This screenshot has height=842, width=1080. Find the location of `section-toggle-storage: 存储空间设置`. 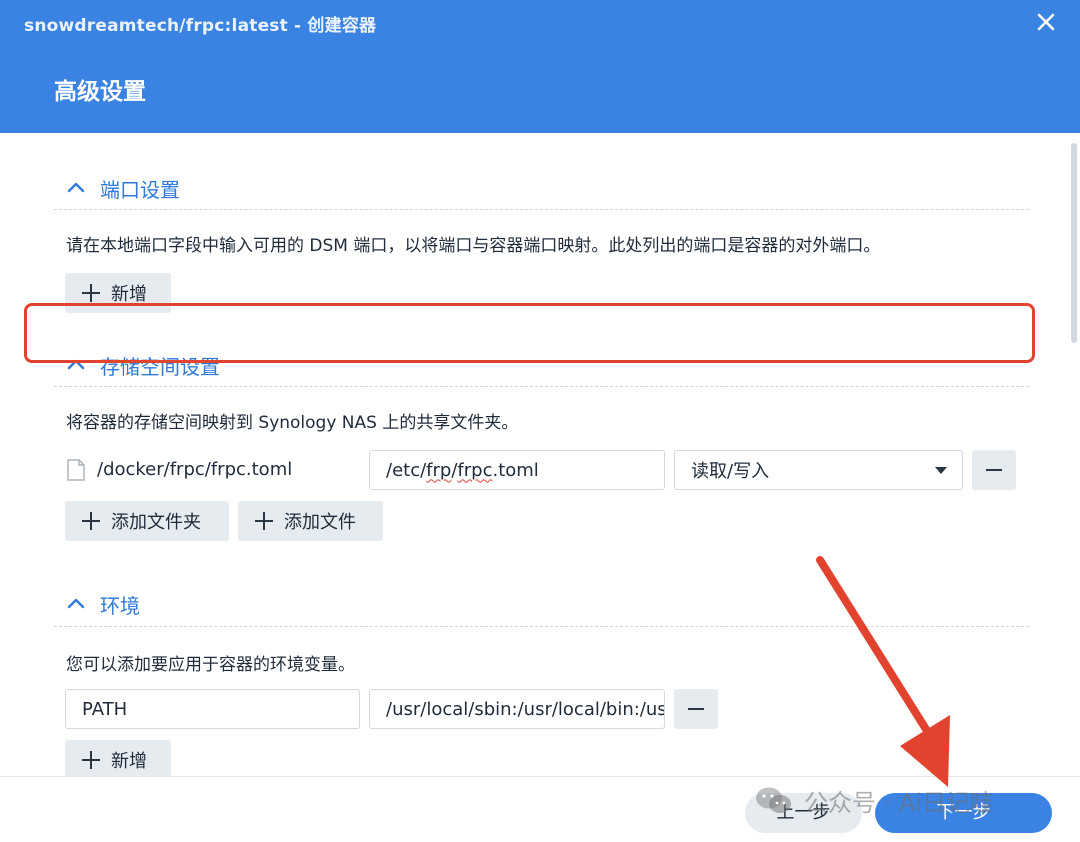

section-toggle-storage: 存储空间设置 is located at coordinates (143, 365).